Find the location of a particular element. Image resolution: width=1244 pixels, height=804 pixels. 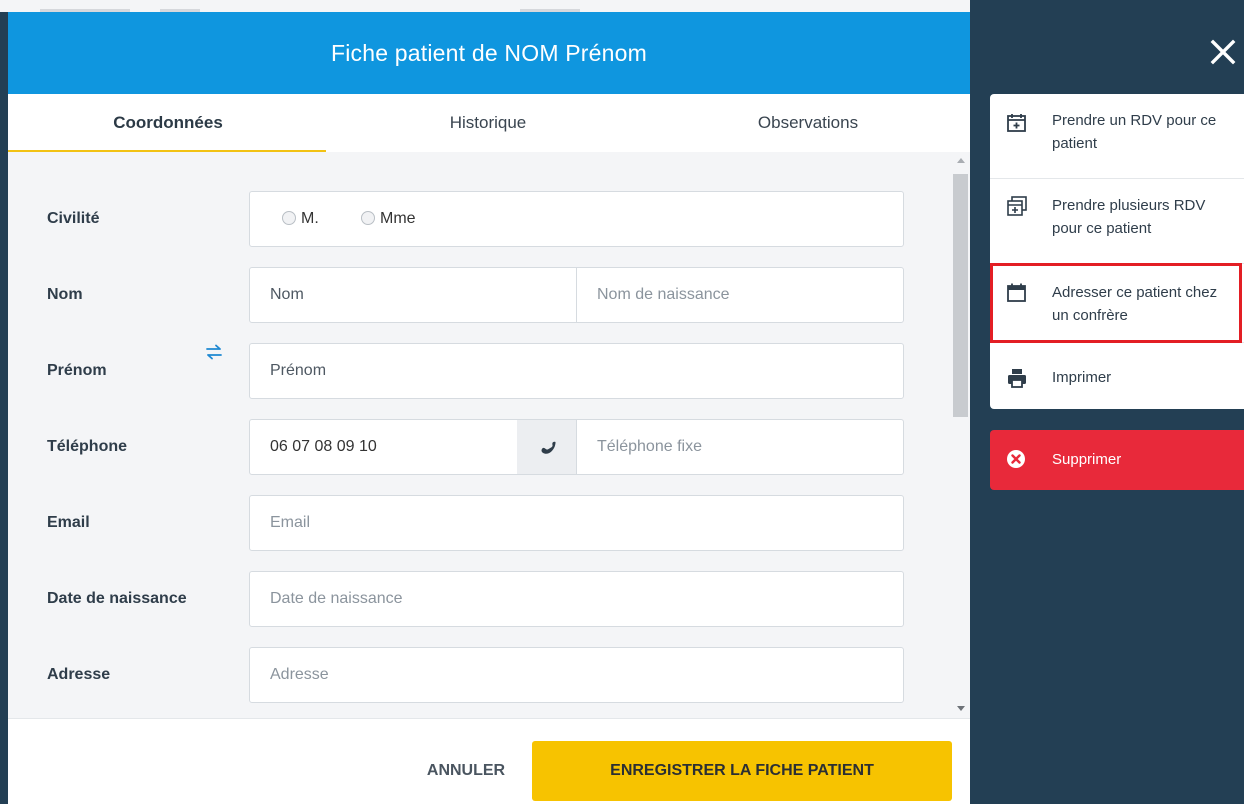

modal-title: Fiche patient de NOM Prénom is located at coordinates (489, 52).